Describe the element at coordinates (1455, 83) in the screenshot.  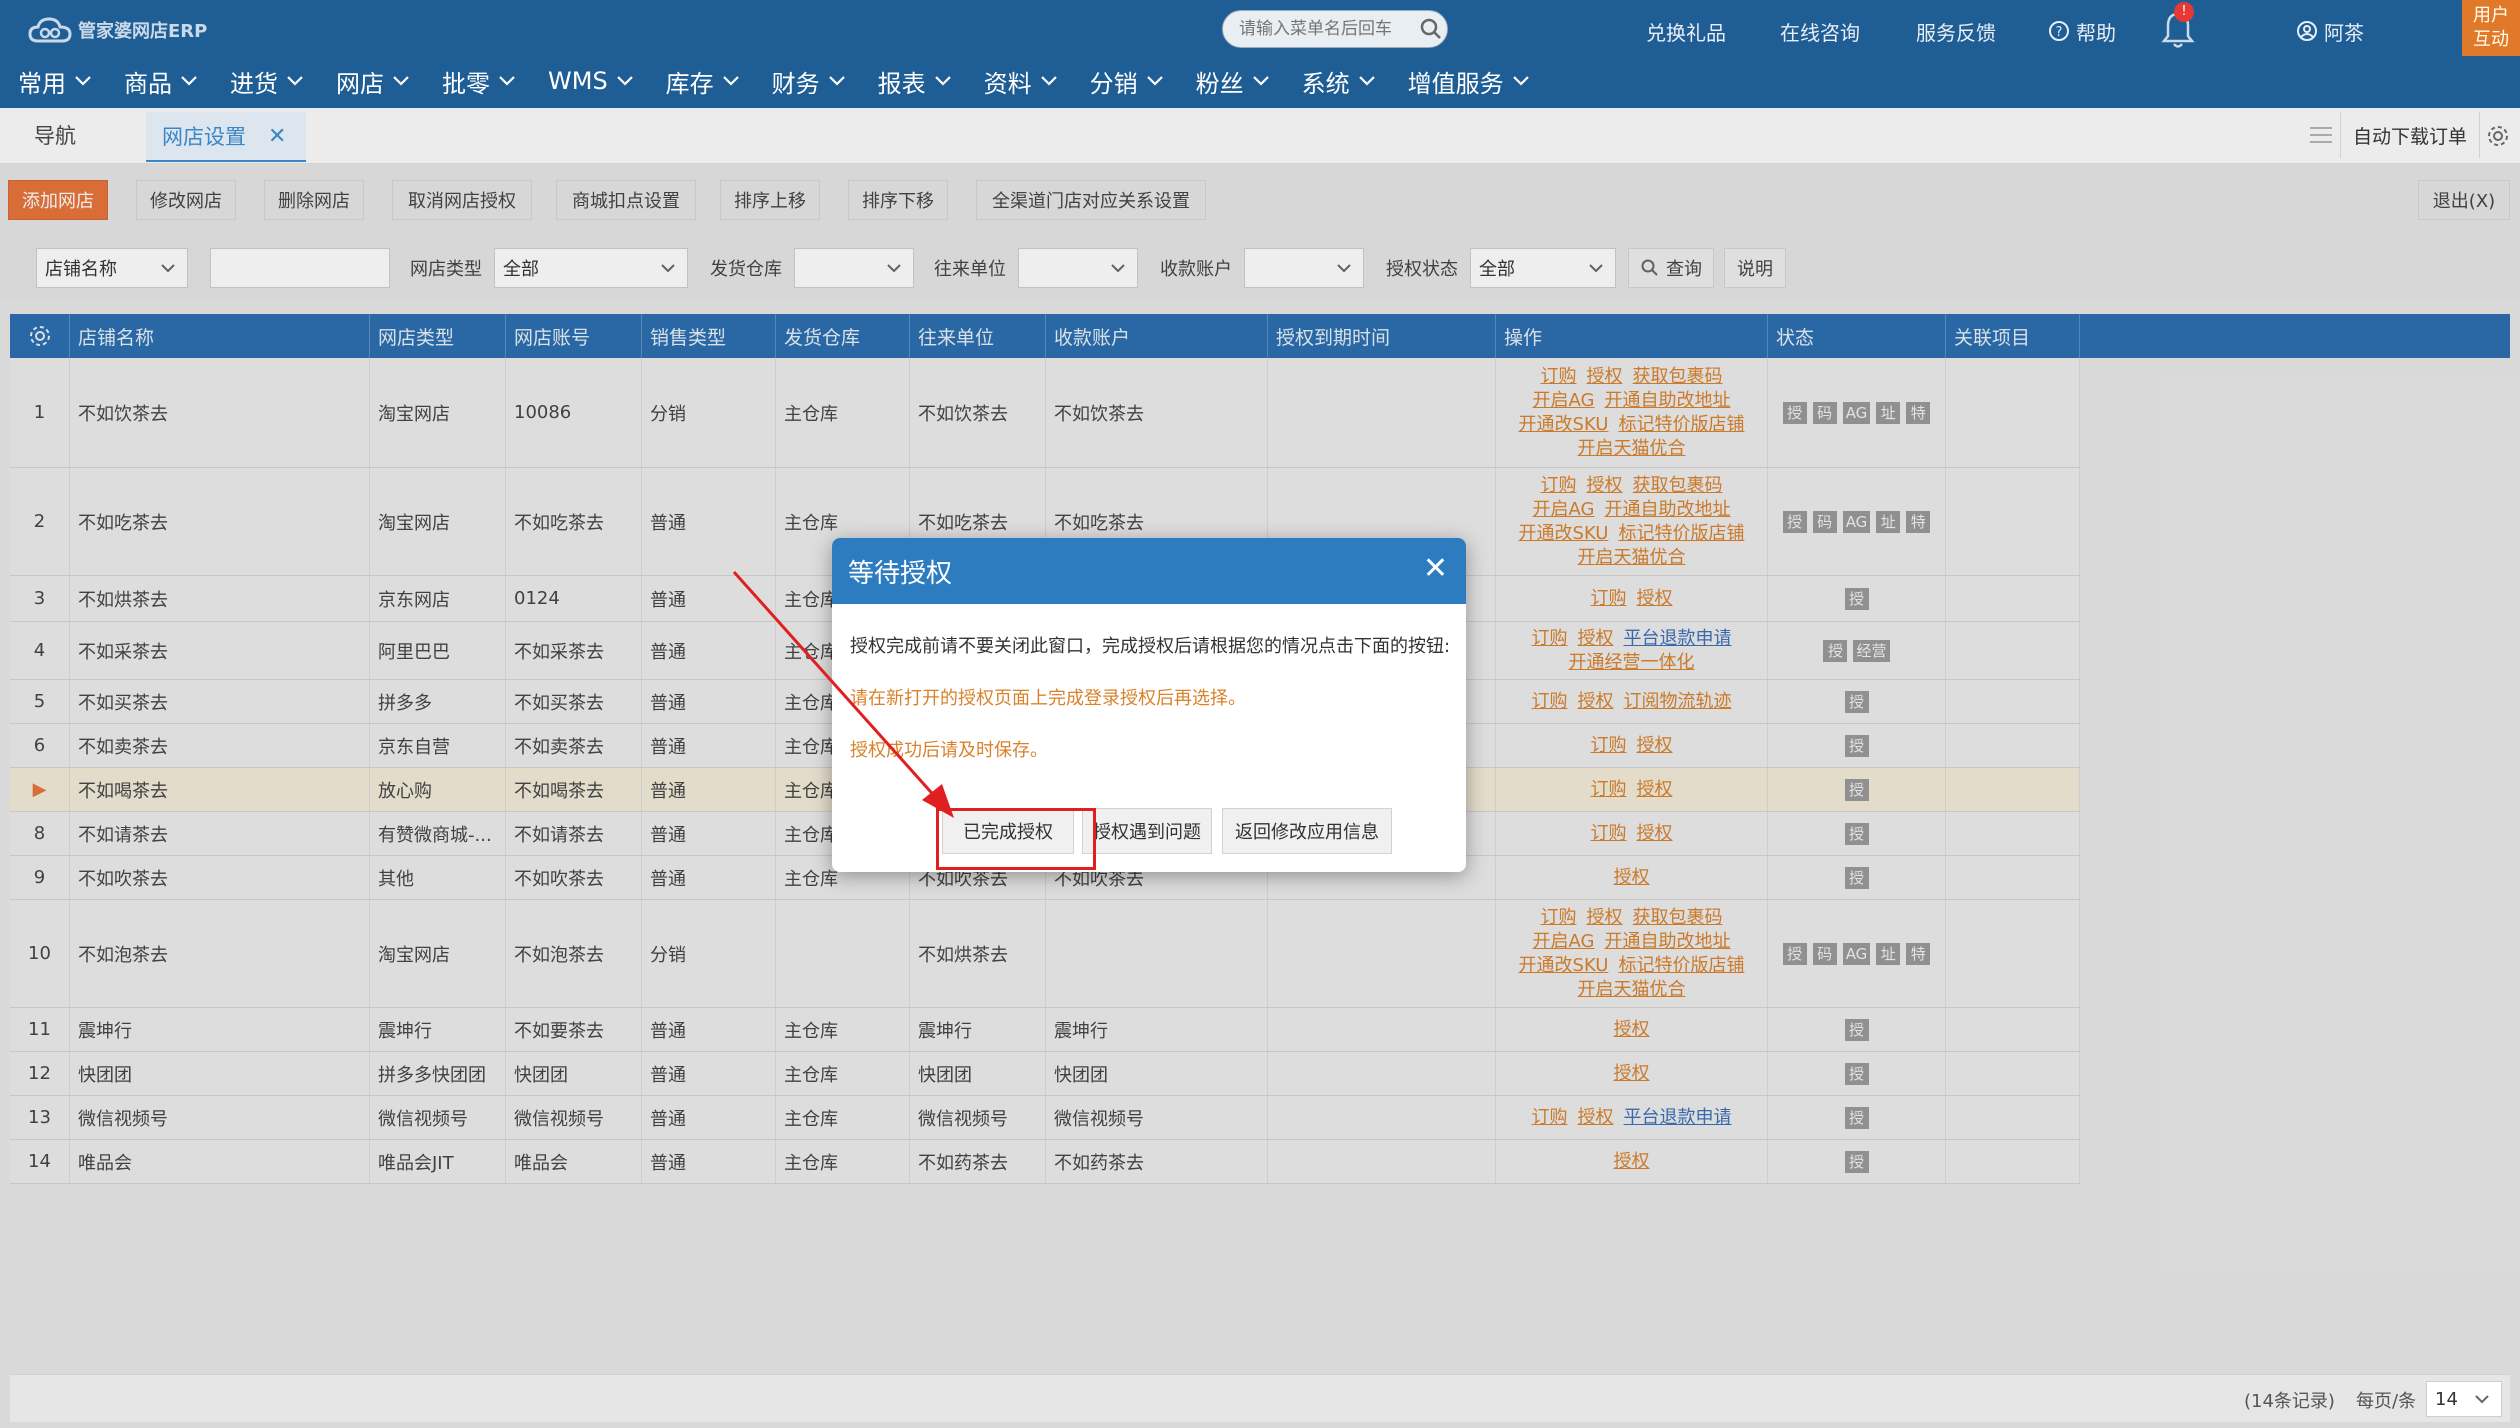
I see `menu-item-label: 增值服务` at that location.